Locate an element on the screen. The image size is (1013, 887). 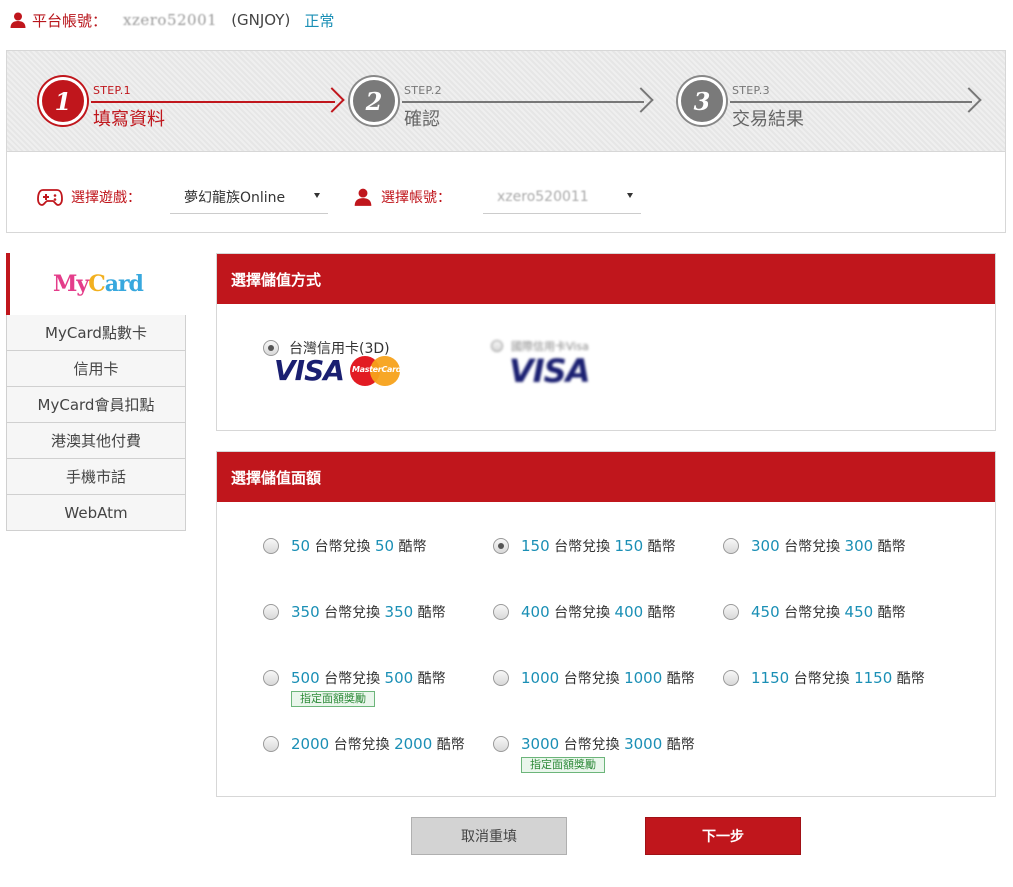
account-dropdown: xzero520011 is located at coordinates (562, 197).